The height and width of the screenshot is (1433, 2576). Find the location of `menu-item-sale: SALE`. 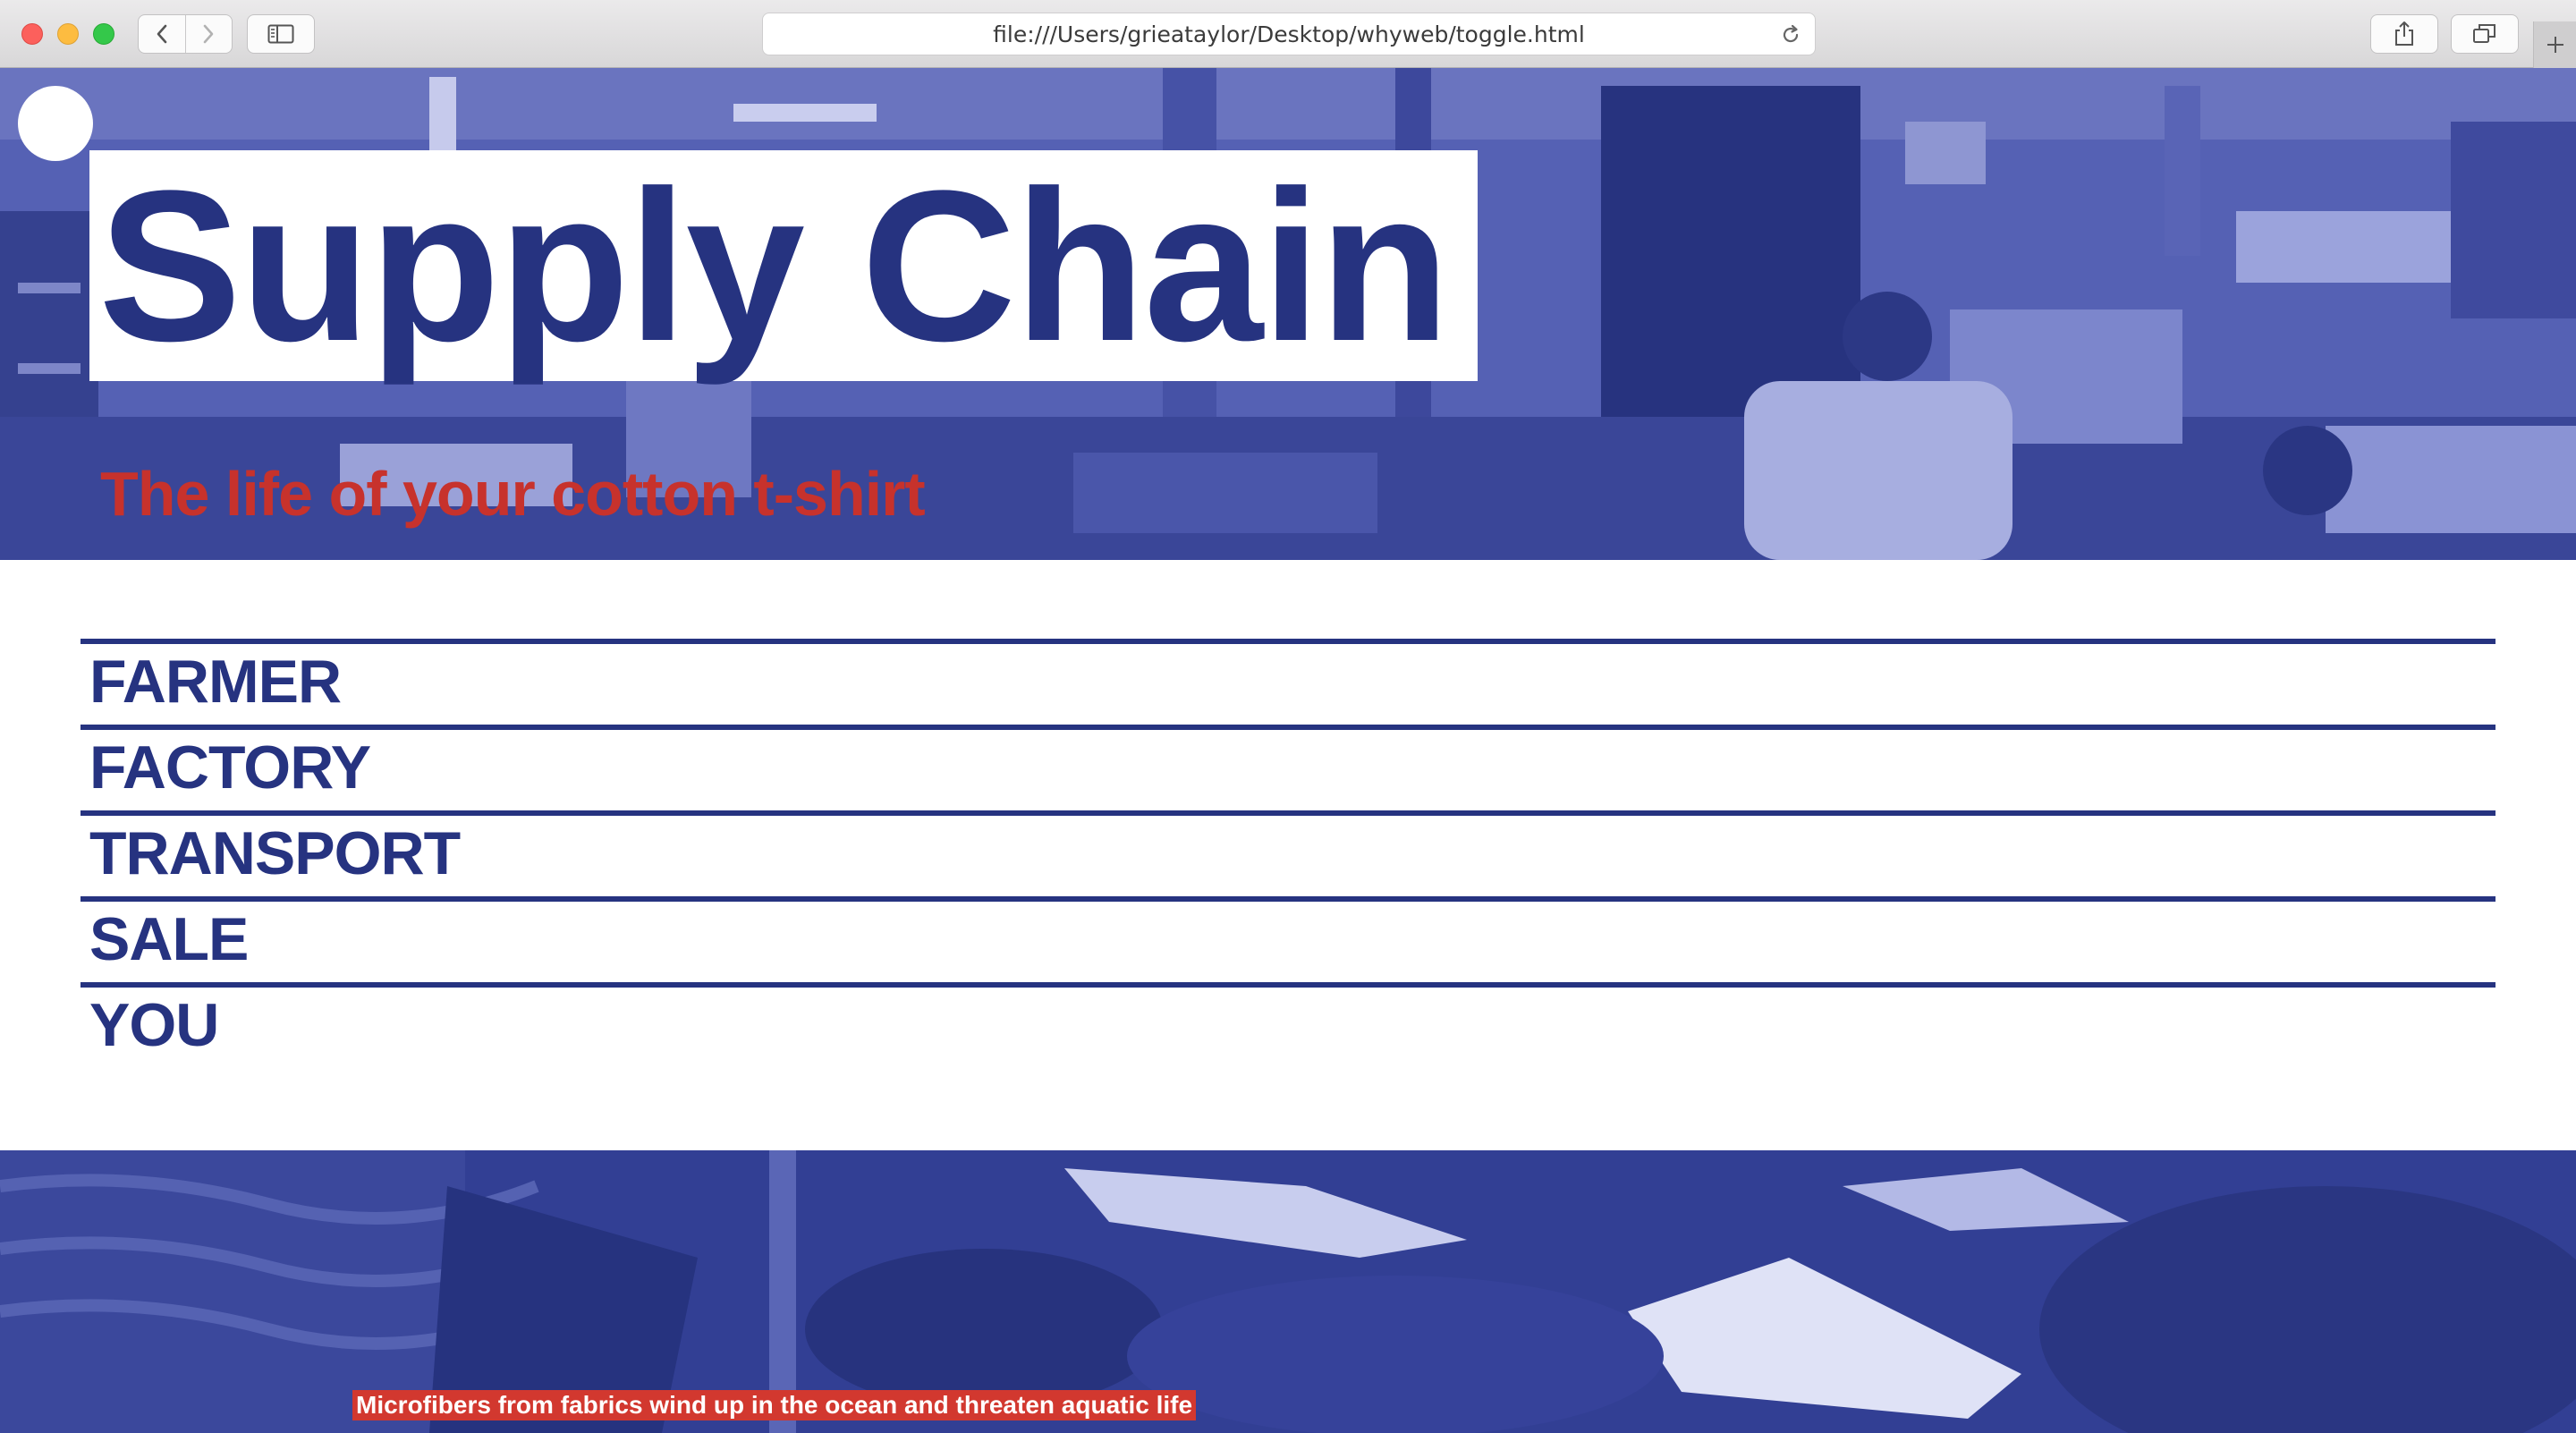

menu-item-sale: SALE is located at coordinates (169, 939).